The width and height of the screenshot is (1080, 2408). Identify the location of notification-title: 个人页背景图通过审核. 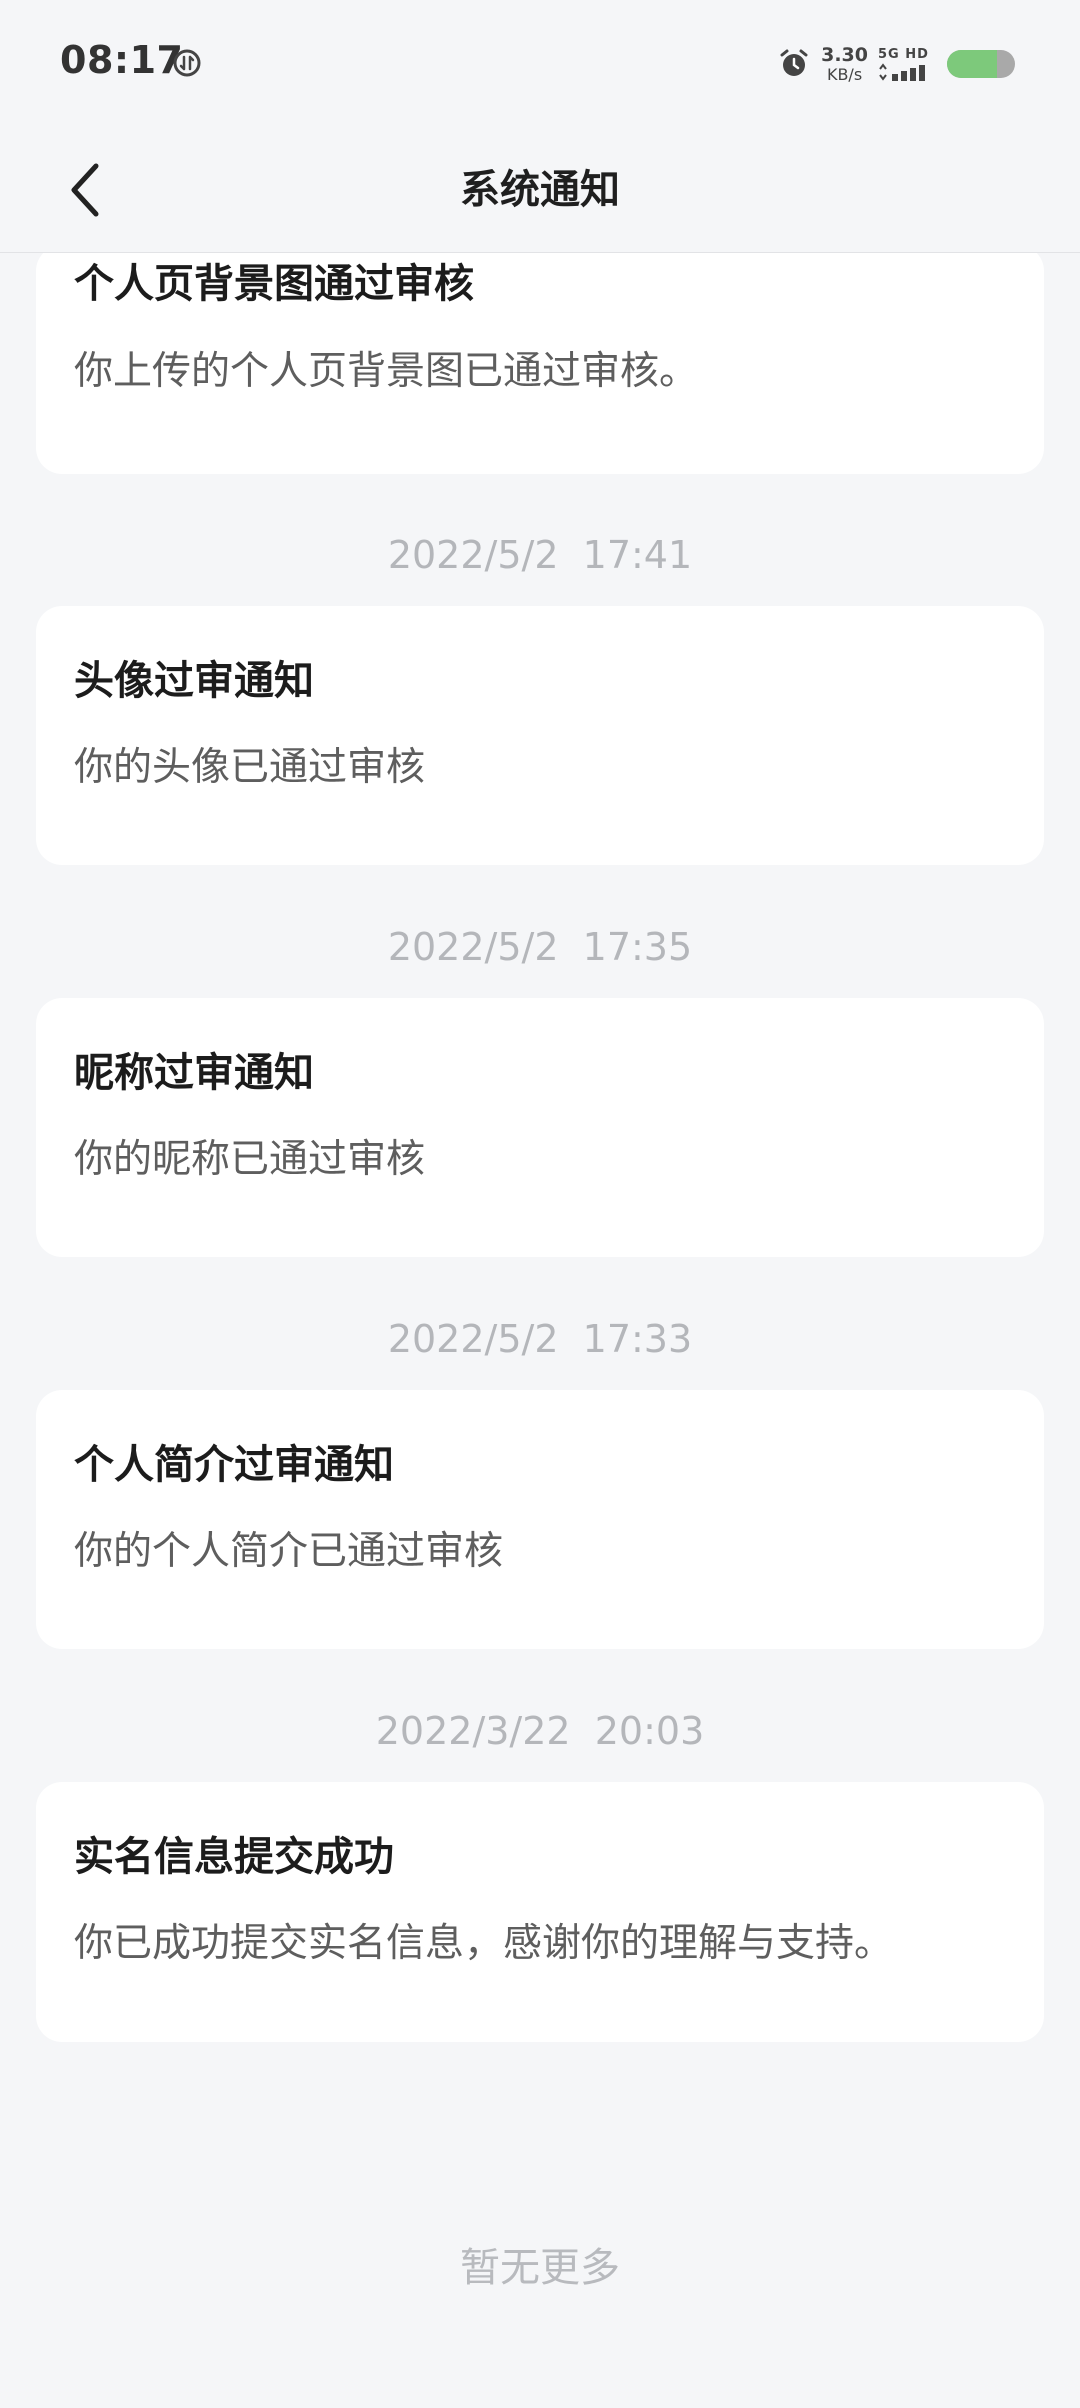
(274, 284).